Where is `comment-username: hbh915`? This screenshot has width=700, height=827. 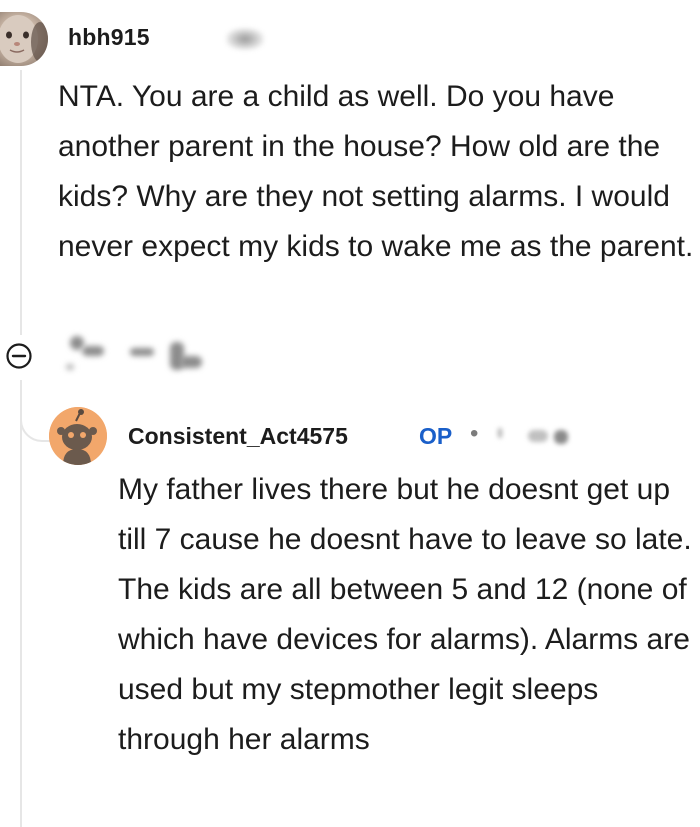
comment-username: hbh915 is located at coordinates (109, 37).